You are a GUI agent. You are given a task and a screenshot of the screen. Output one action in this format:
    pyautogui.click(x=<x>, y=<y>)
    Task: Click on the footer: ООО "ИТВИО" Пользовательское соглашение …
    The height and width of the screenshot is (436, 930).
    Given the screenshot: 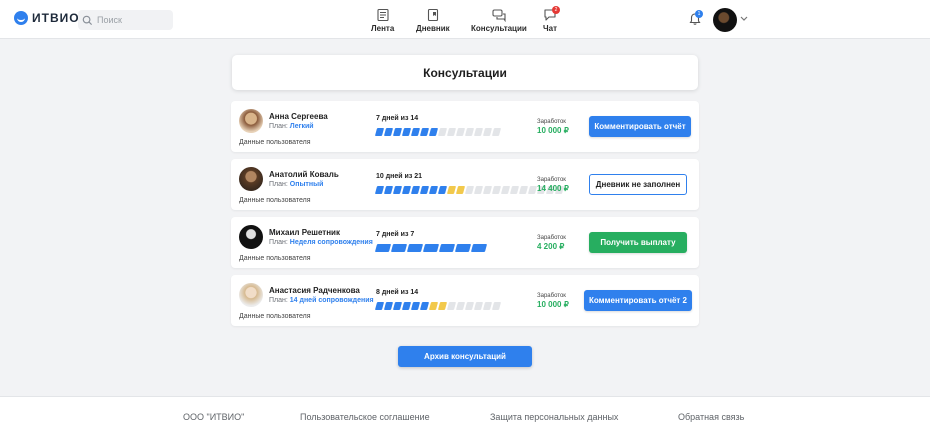 What is the action you would take?
    pyautogui.click(x=465, y=416)
    